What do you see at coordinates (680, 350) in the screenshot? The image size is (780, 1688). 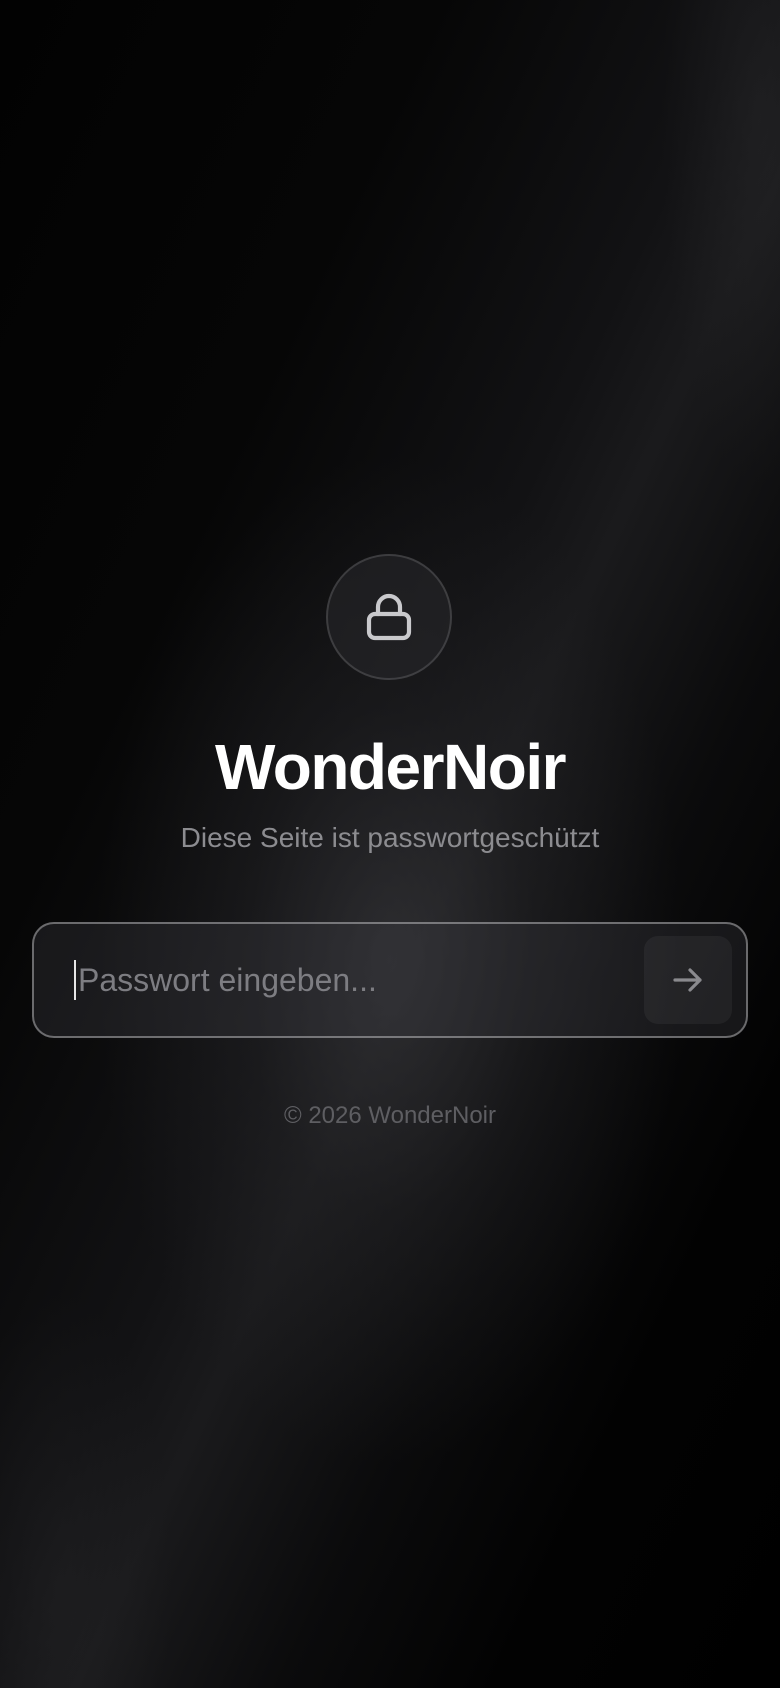 I see `background-glow-top` at bounding box center [680, 350].